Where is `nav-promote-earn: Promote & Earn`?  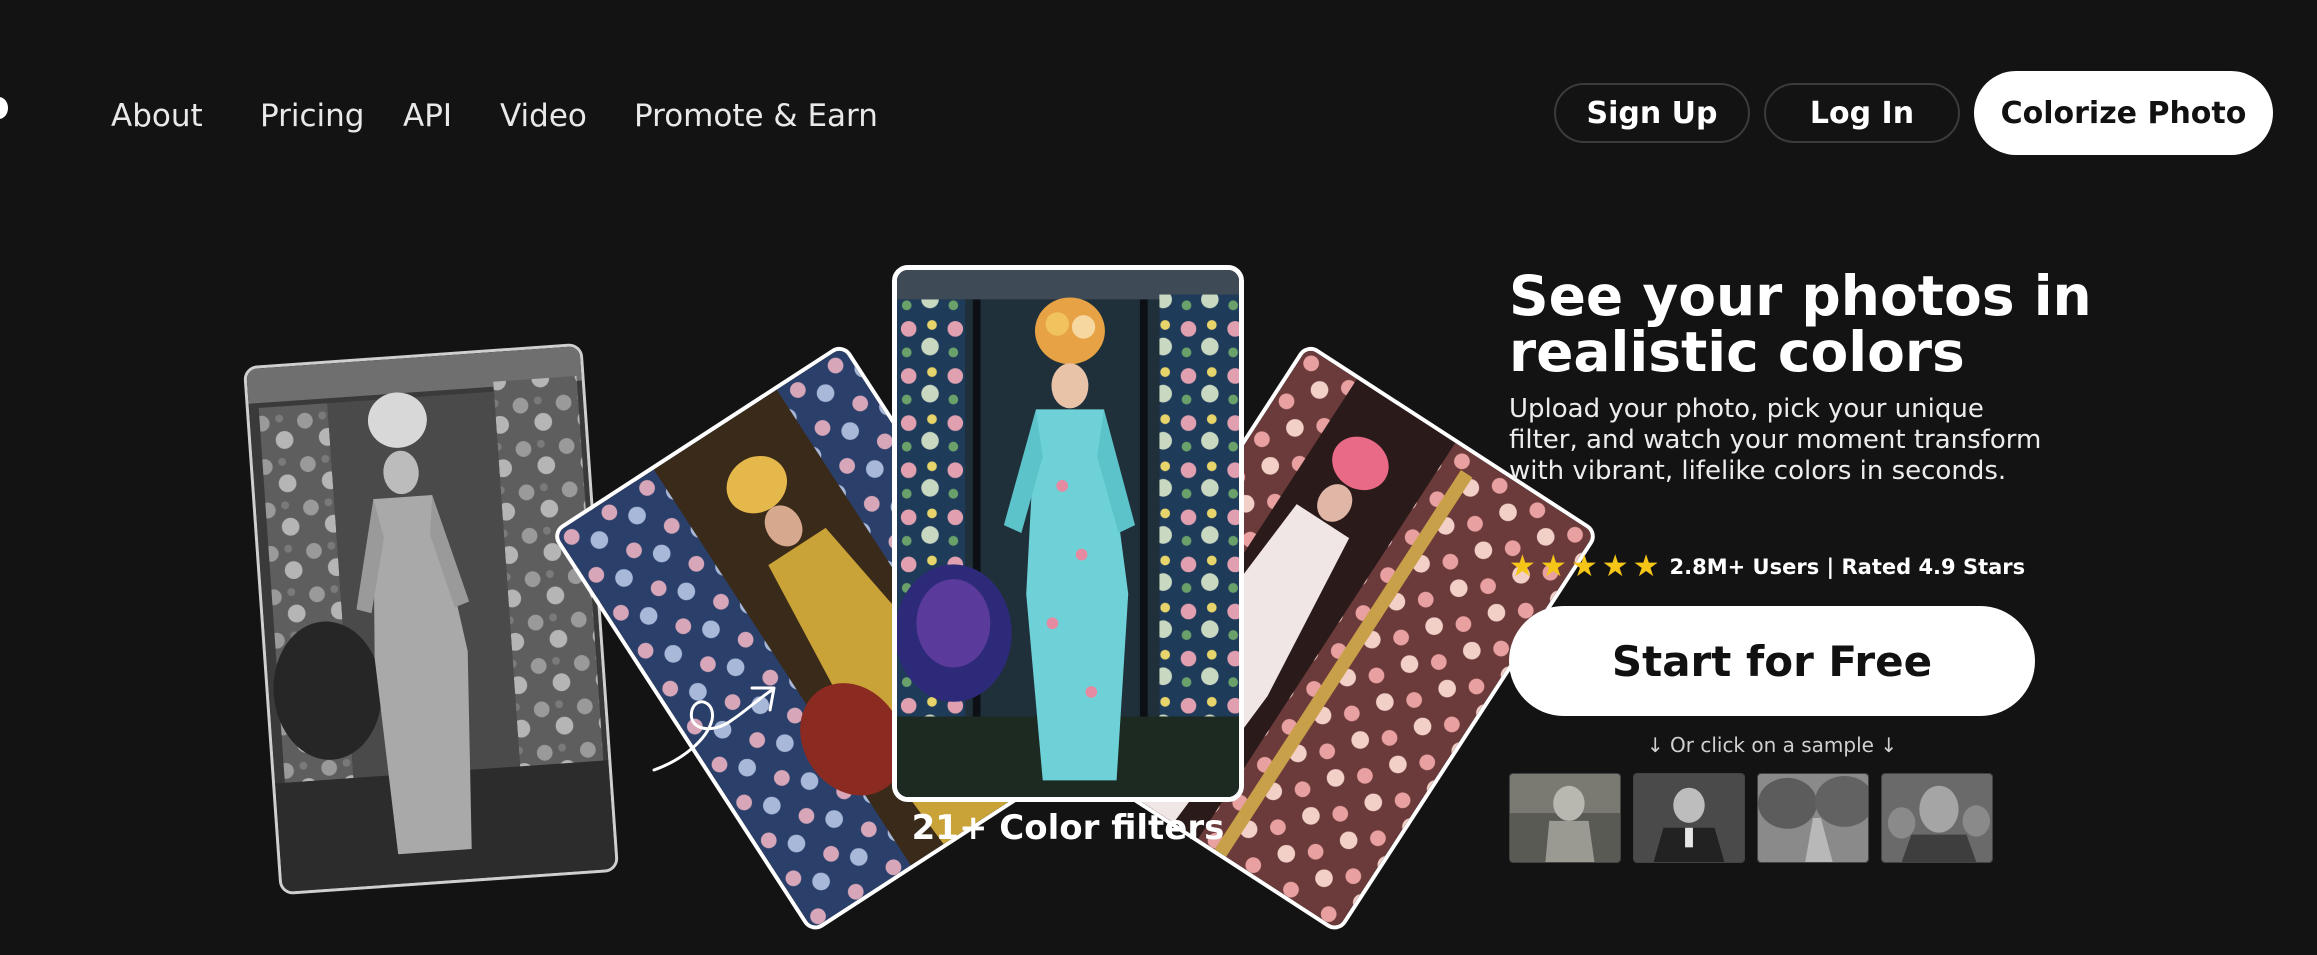 nav-promote-earn: Promote & Earn is located at coordinates (756, 116).